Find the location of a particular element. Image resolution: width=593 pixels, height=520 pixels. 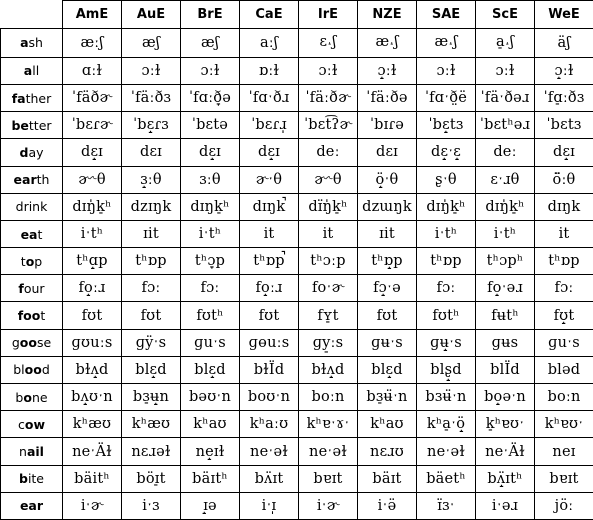

ipa-cell-sae: neˑəɫ is located at coordinates (446, 451).